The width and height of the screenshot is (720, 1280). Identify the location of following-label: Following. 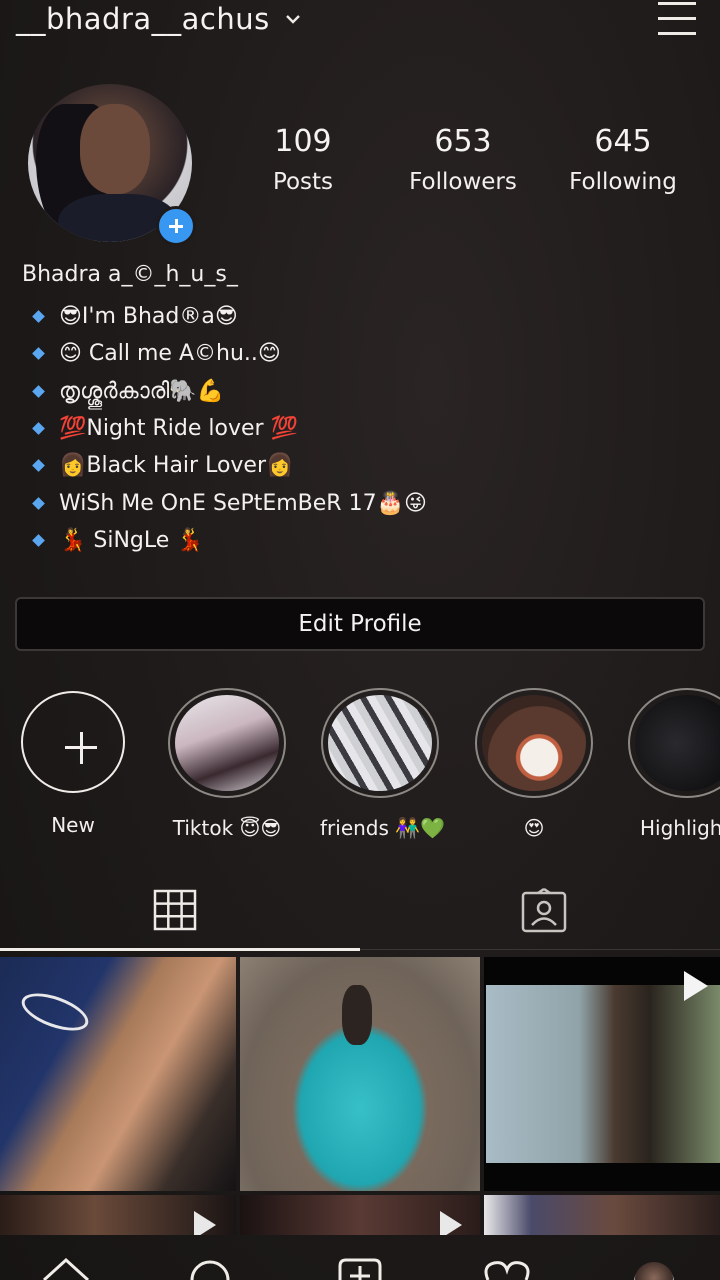
(623, 182).